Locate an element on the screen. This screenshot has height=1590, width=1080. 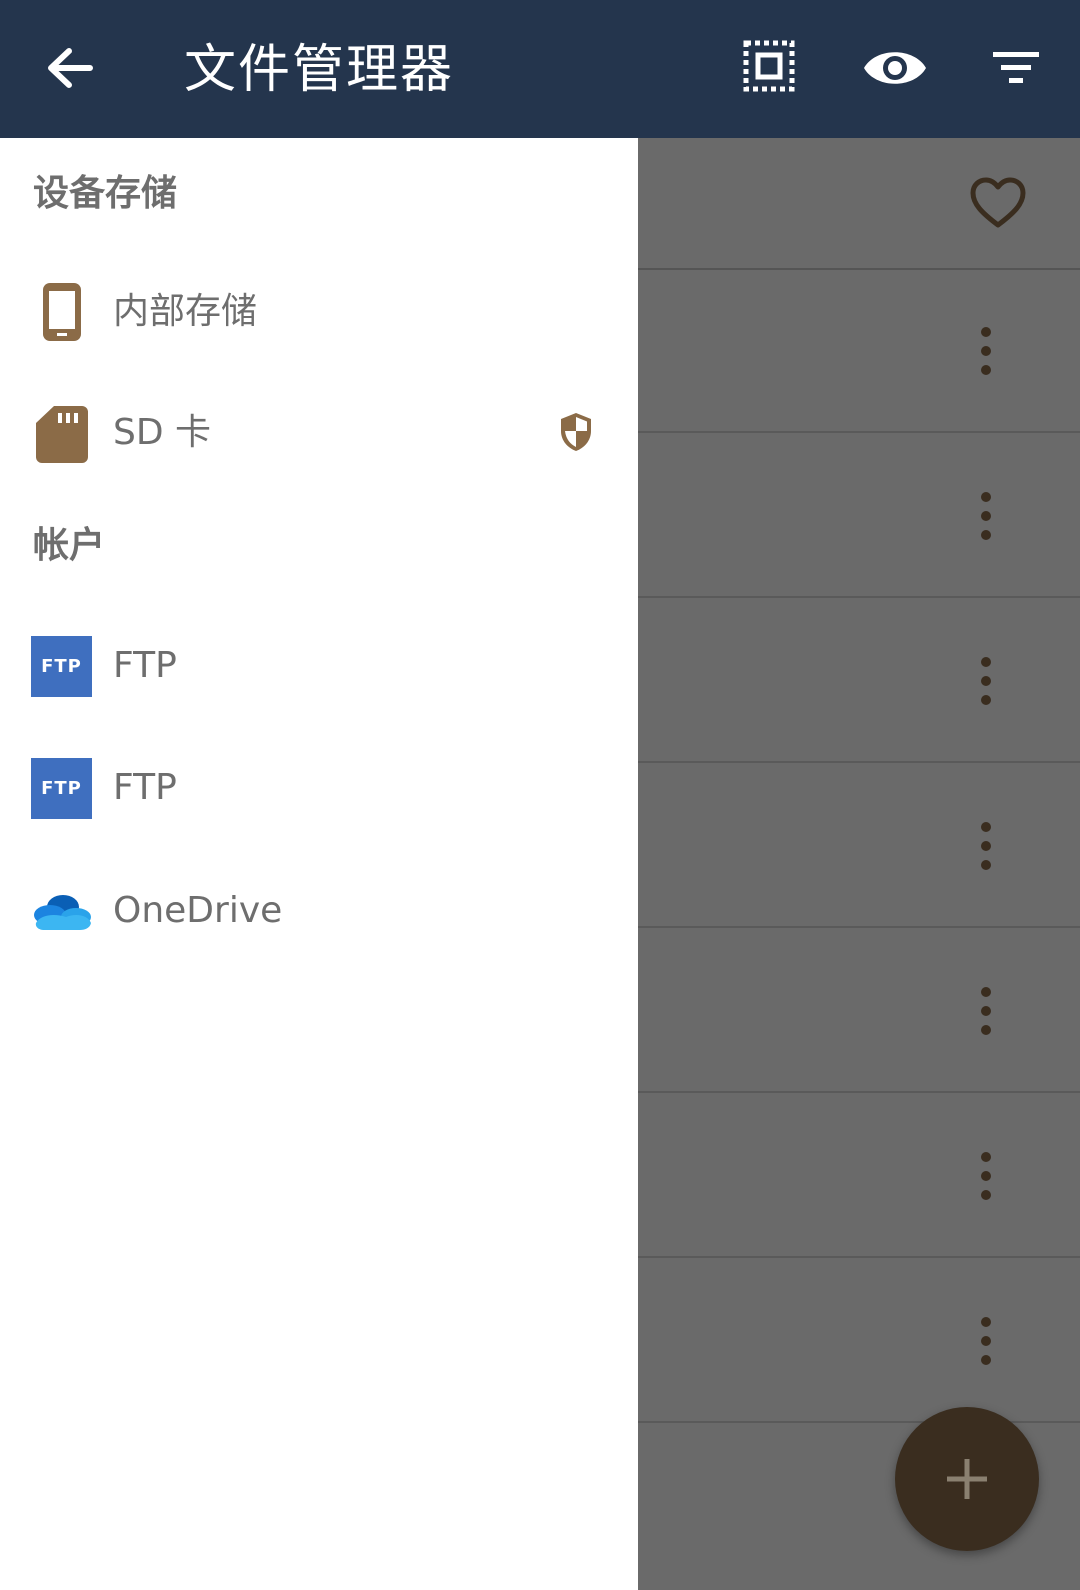
filter-icon is located at coordinates (1016, 67).